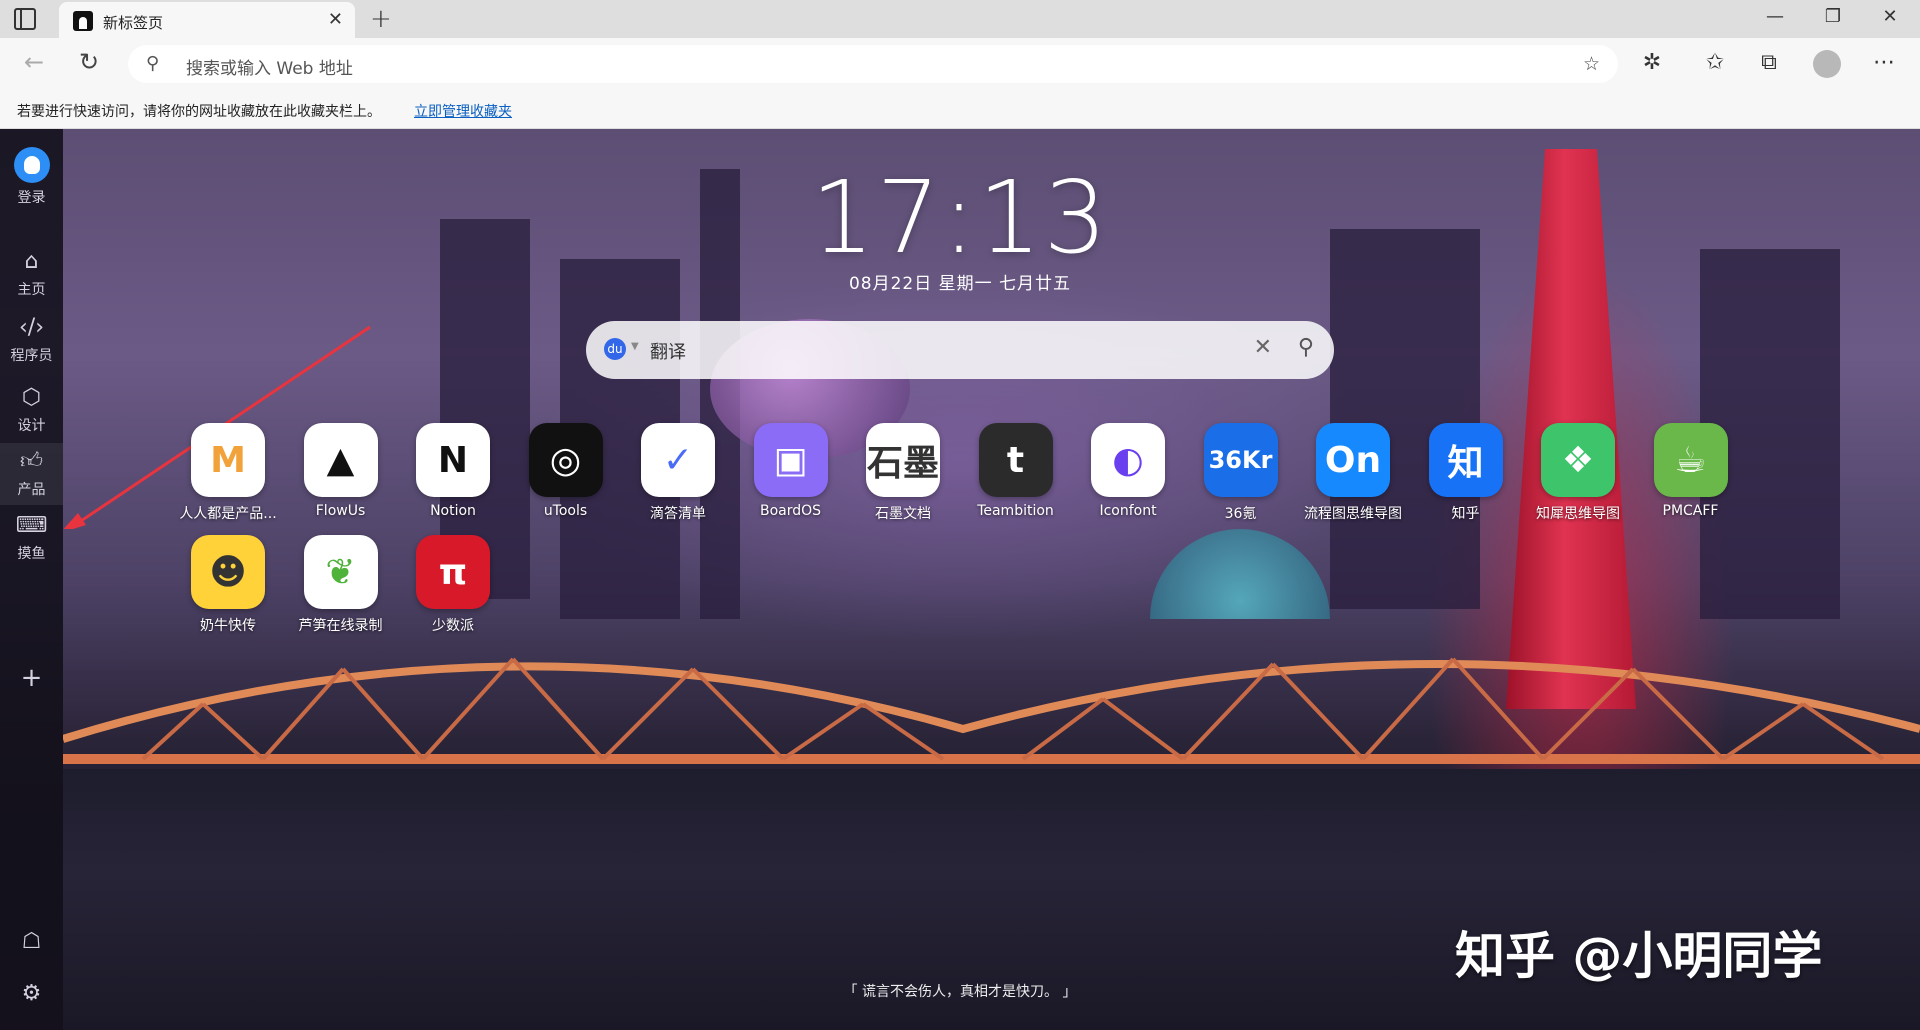 Image resolution: width=1920 pixels, height=1030 pixels. What do you see at coordinates (960, 109) in the screenshot?
I see `favorites-bar: 若要进行快速访问，请将你的网址收藏放在此收藏夹栏上。 立即管理收藏夹` at bounding box center [960, 109].